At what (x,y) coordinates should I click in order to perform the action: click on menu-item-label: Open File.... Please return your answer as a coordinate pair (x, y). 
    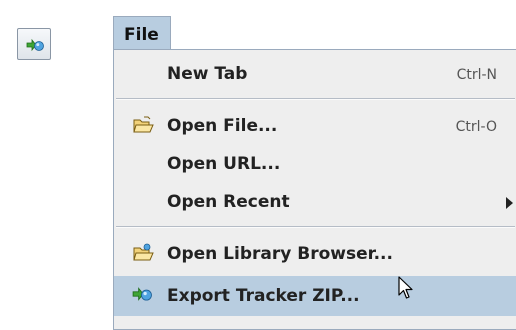
    Looking at the image, I should click on (222, 126).